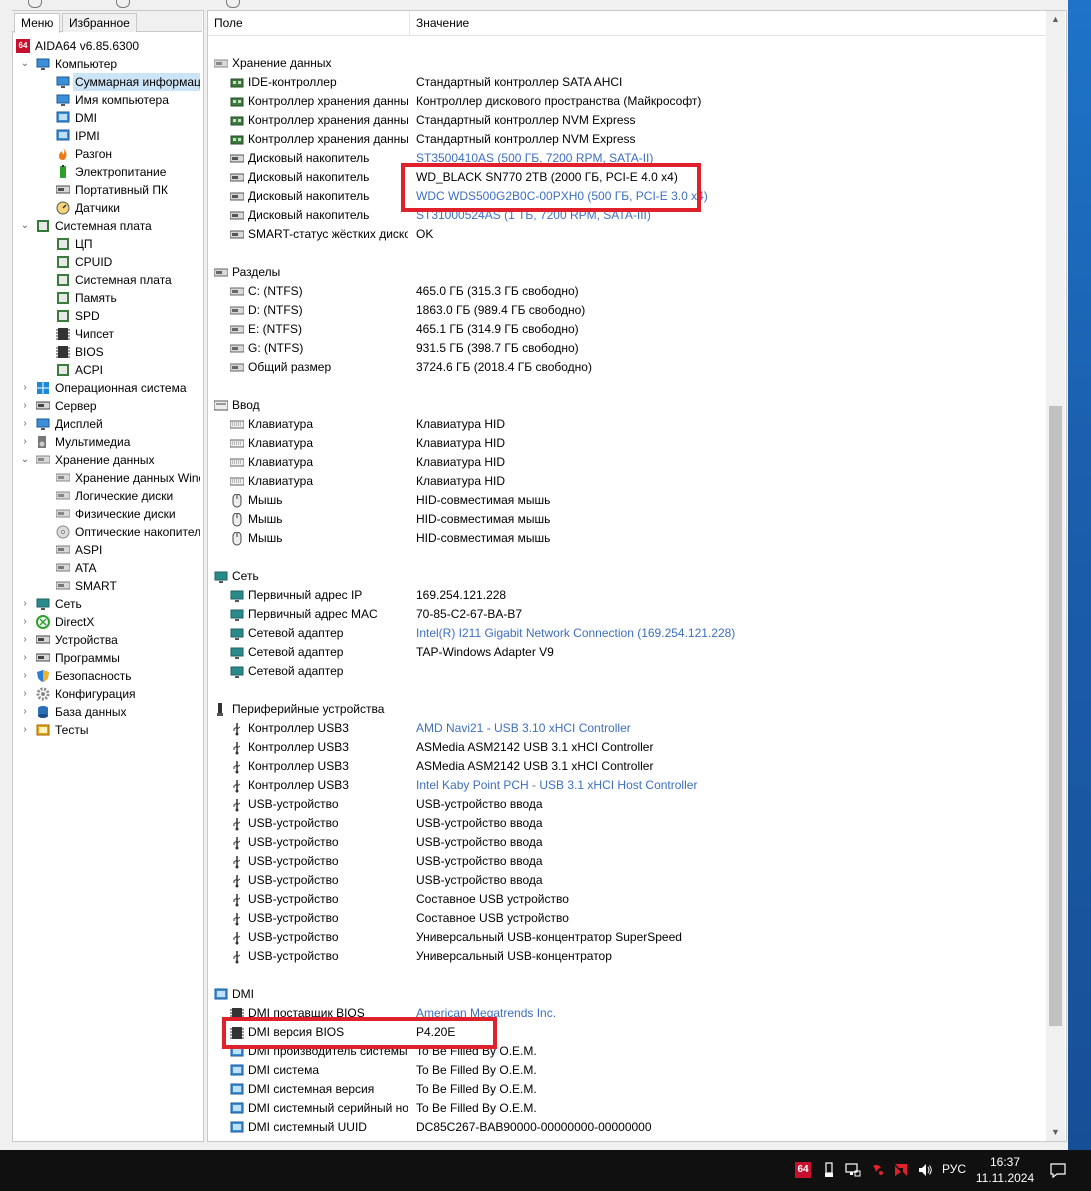 The image size is (1091, 1191). I want to click on tree-item-23: ⌄ Хранение данных, so click(107, 460).